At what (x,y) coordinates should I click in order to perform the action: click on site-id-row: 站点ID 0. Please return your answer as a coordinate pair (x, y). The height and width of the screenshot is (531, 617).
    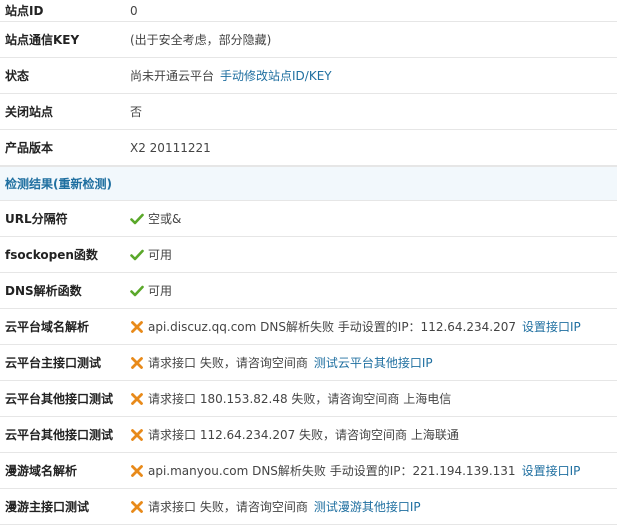
    Looking at the image, I should click on (308, 11).